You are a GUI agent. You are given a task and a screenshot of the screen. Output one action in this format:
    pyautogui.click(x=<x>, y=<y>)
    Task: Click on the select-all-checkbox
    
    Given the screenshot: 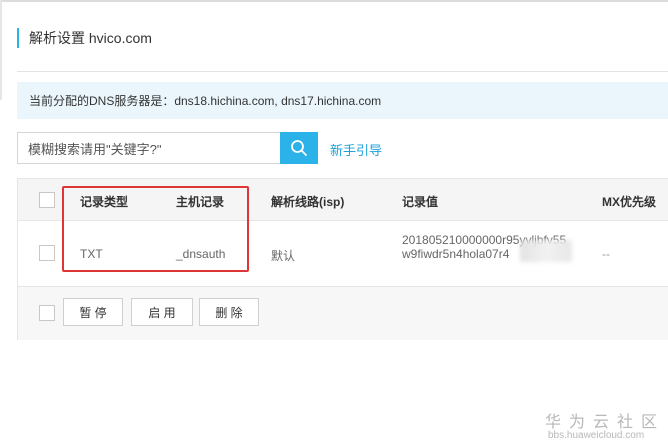 What is the action you would take?
    pyautogui.click(x=47, y=200)
    